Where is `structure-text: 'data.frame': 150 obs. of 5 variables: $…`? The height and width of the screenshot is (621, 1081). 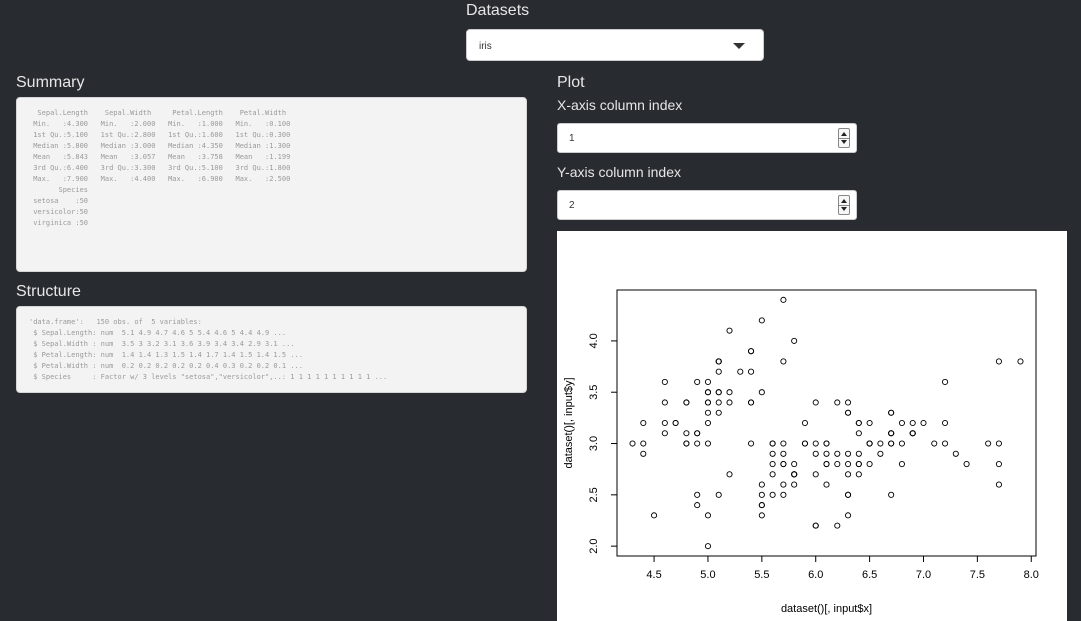
structure-text: 'data.frame': 150 obs. of 5 variables: $… is located at coordinates (208, 349).